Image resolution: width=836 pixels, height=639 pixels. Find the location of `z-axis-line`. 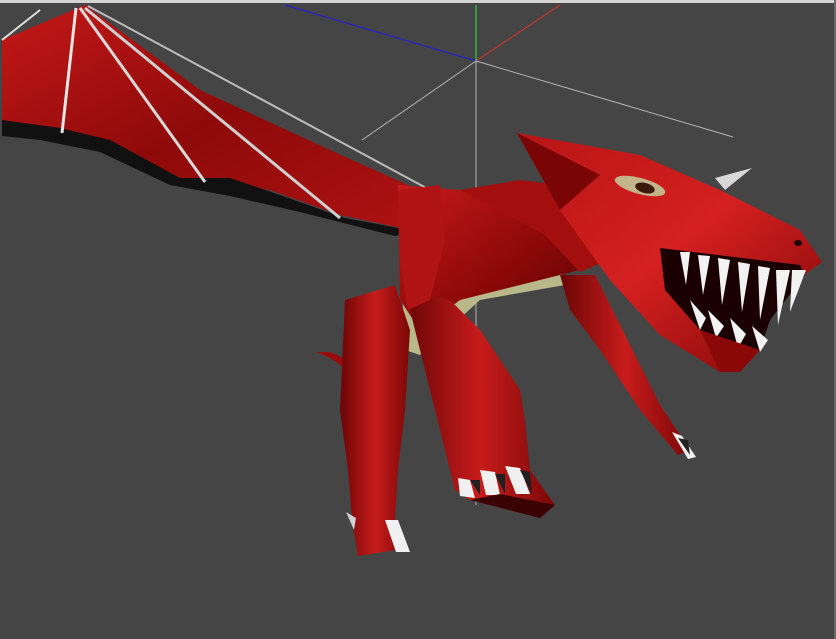

z-axis-line is located at coordinates (380, 33).